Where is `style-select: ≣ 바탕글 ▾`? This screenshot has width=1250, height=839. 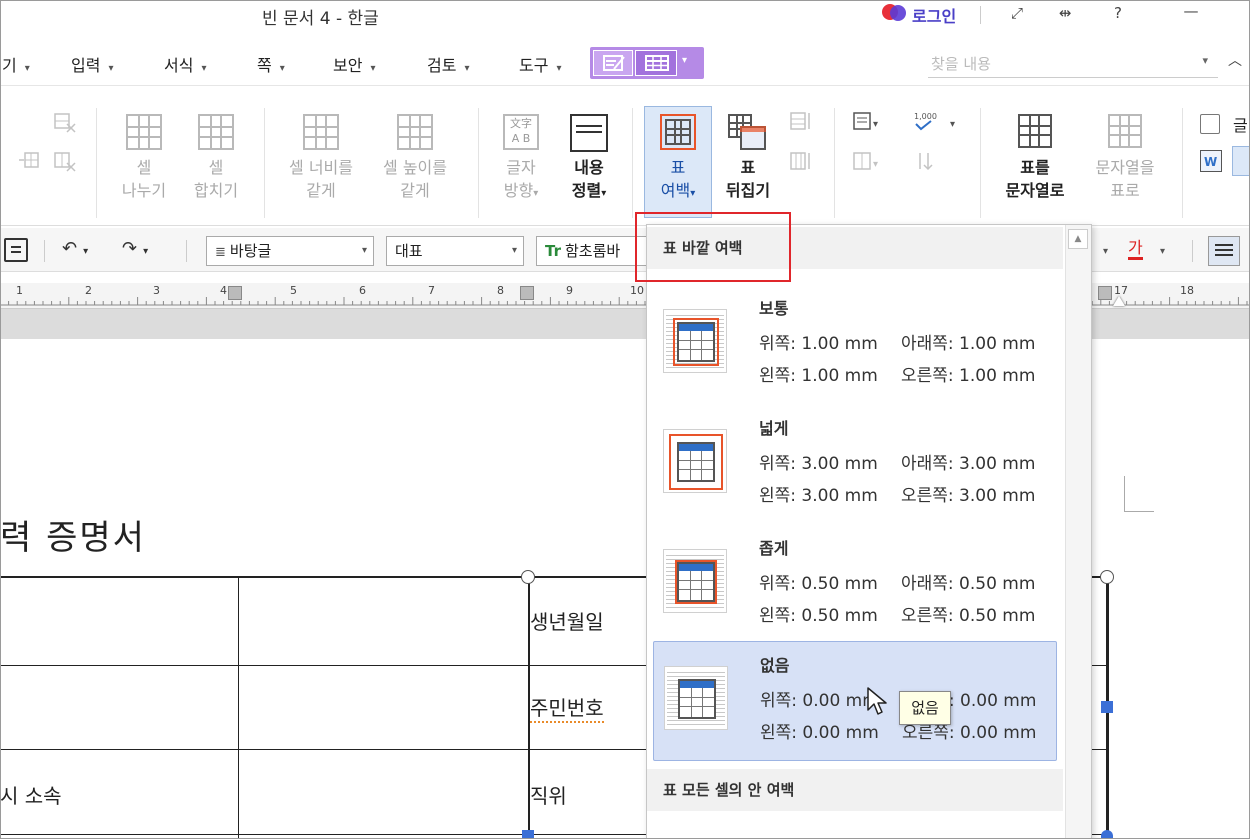 style-select: ≣ 바탕글 ▾ is located at coordinates (290, 251).